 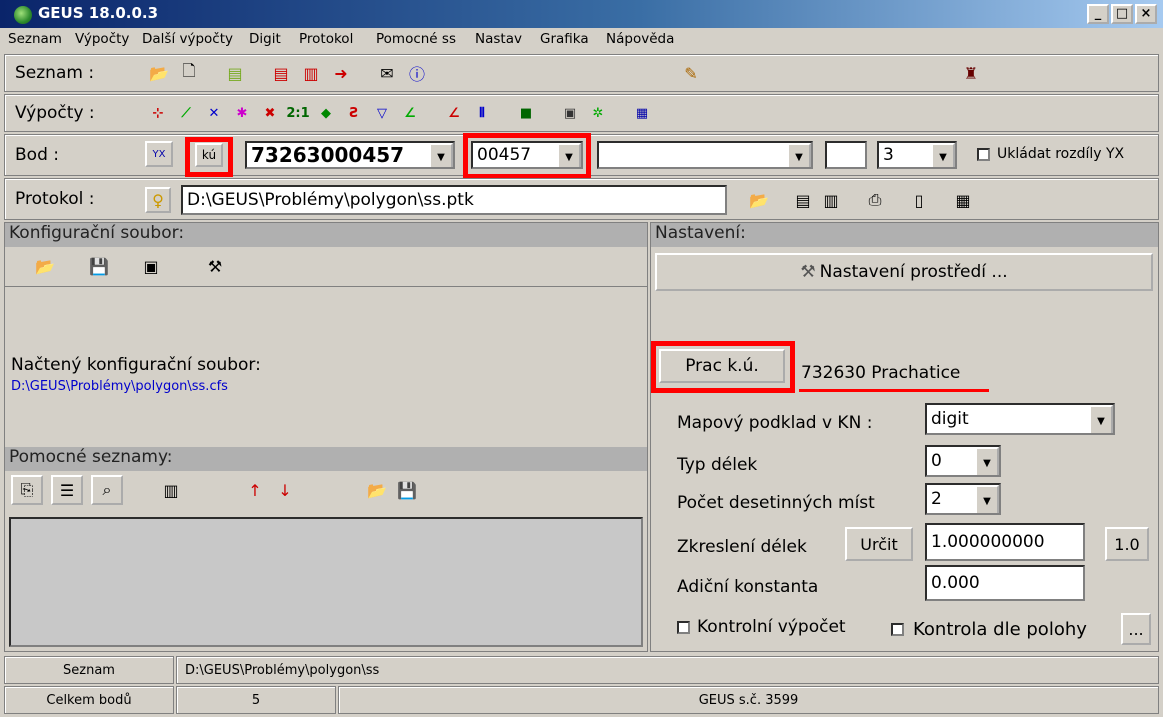 I want to click on digits-select: 3 ▼, so click(x=917, y=155).